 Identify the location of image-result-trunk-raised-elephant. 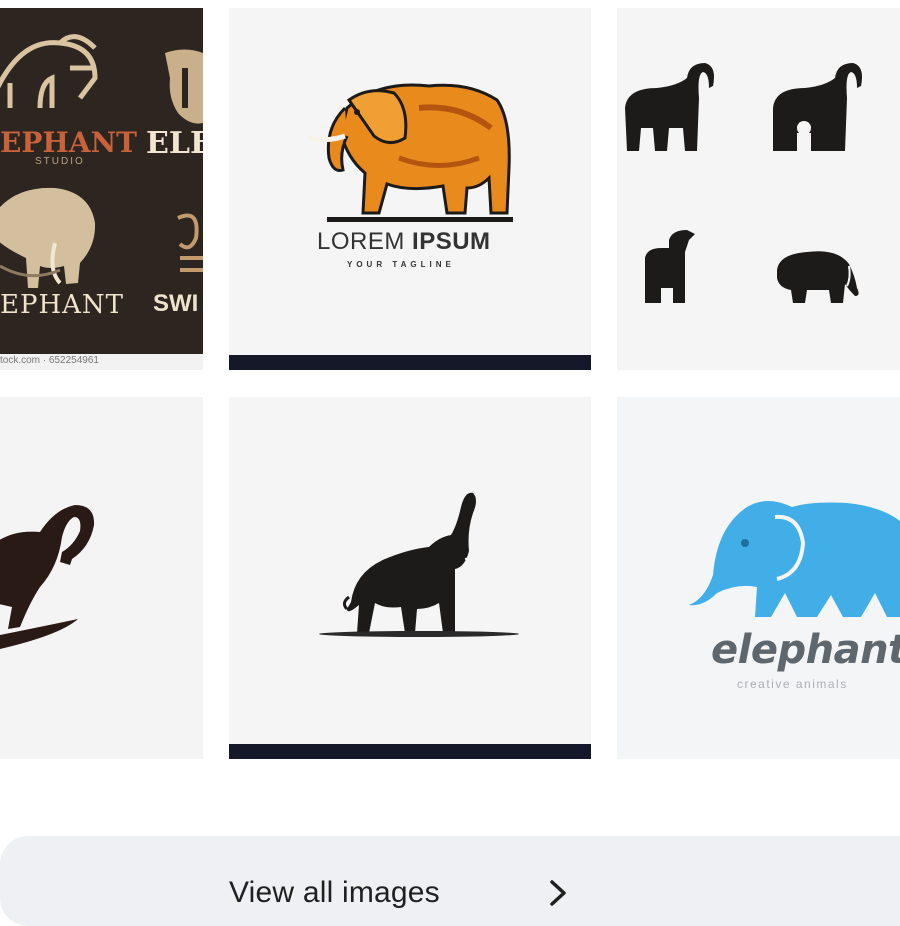
(101, 578).